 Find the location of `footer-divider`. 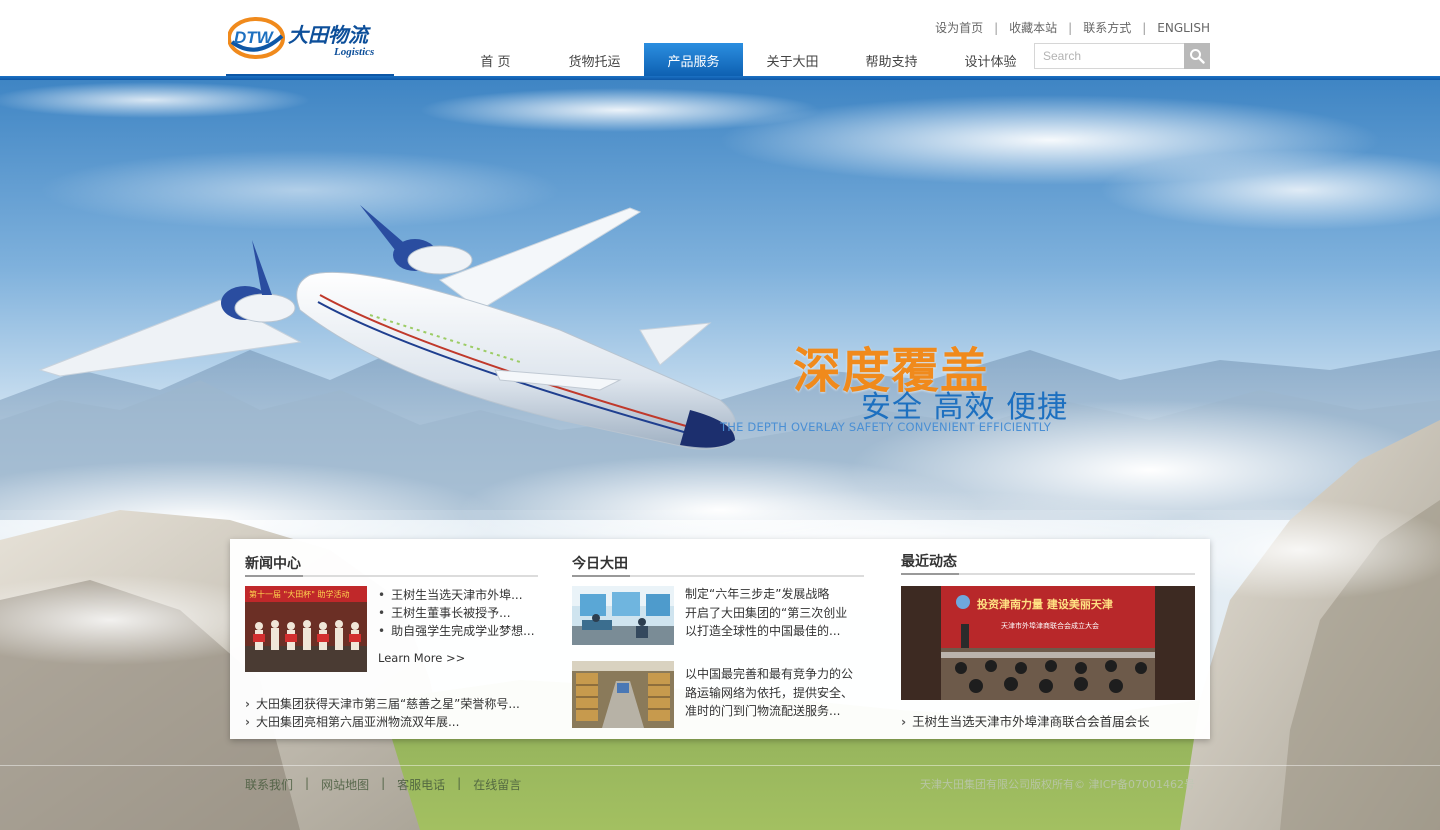

footer-divider is located at coordinates (720, 765).